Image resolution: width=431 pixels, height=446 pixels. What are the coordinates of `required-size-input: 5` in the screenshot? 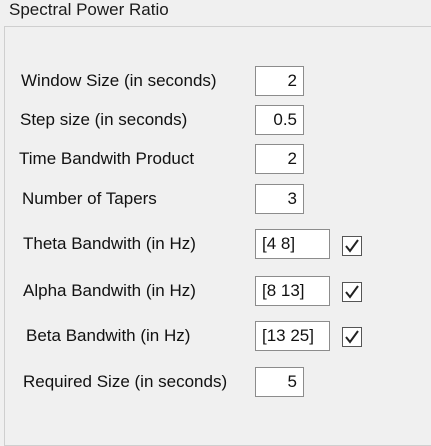 It's located at (279, 382).